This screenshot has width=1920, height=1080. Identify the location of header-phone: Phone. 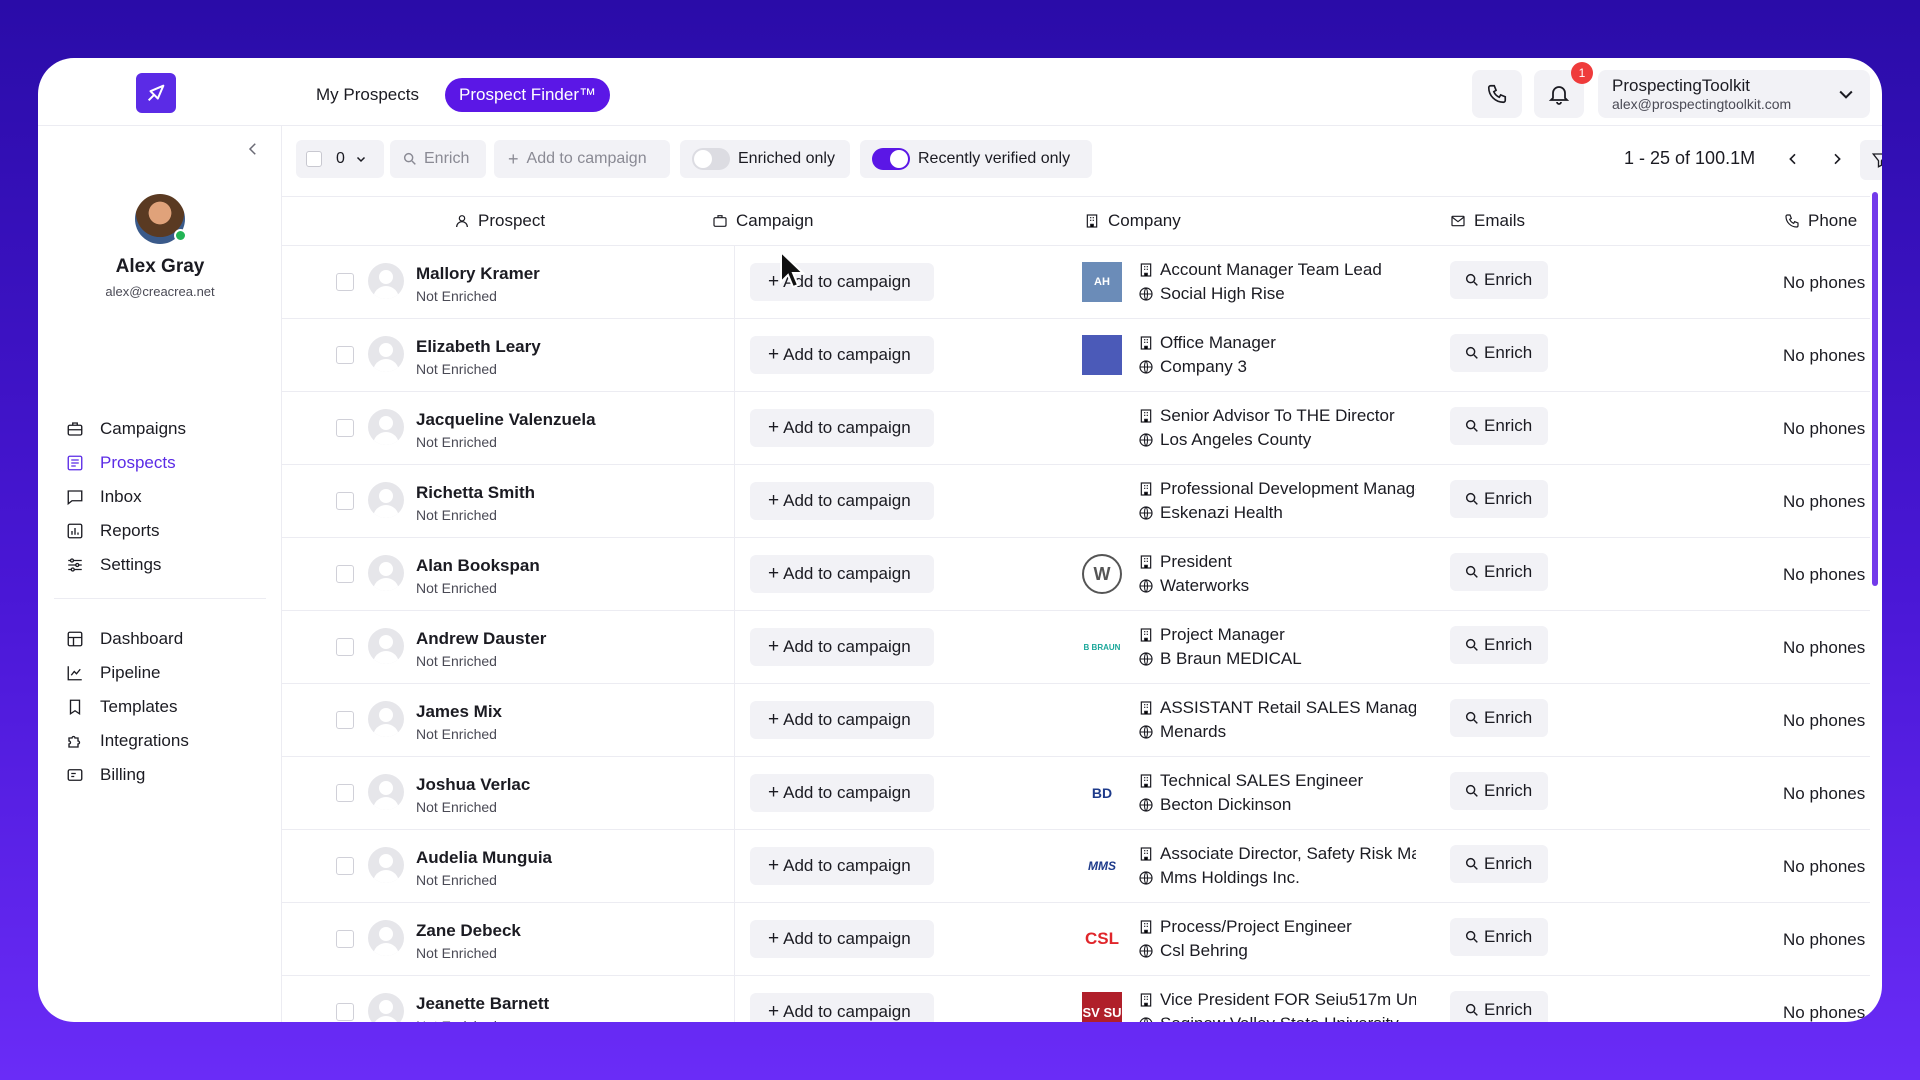
(1820, 221).